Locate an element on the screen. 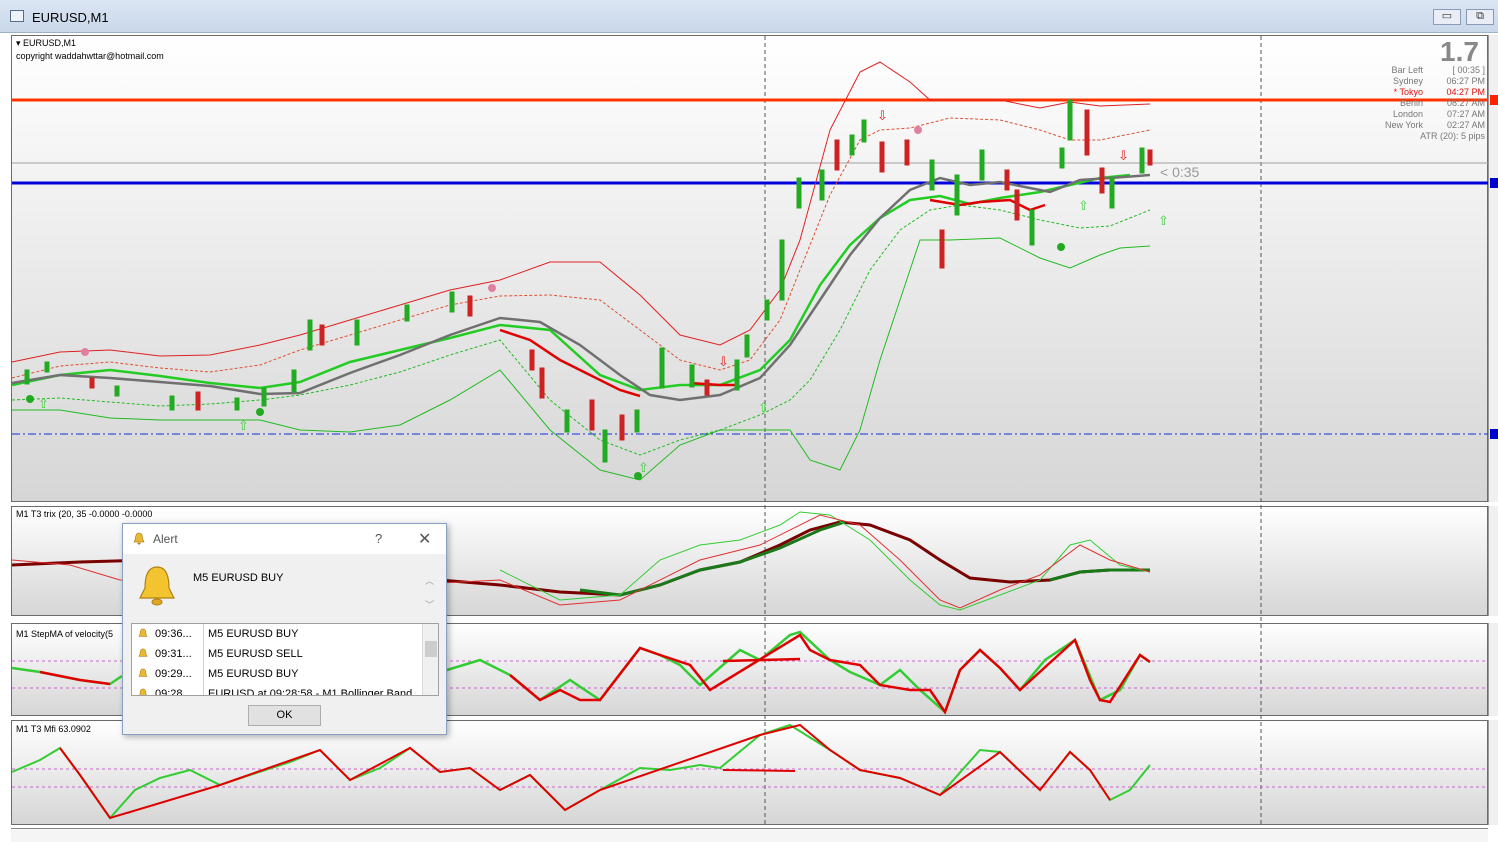 This screenshot has height=842, width=1498. session-value: 07:27 AM is located at coordinates (1465, 114).